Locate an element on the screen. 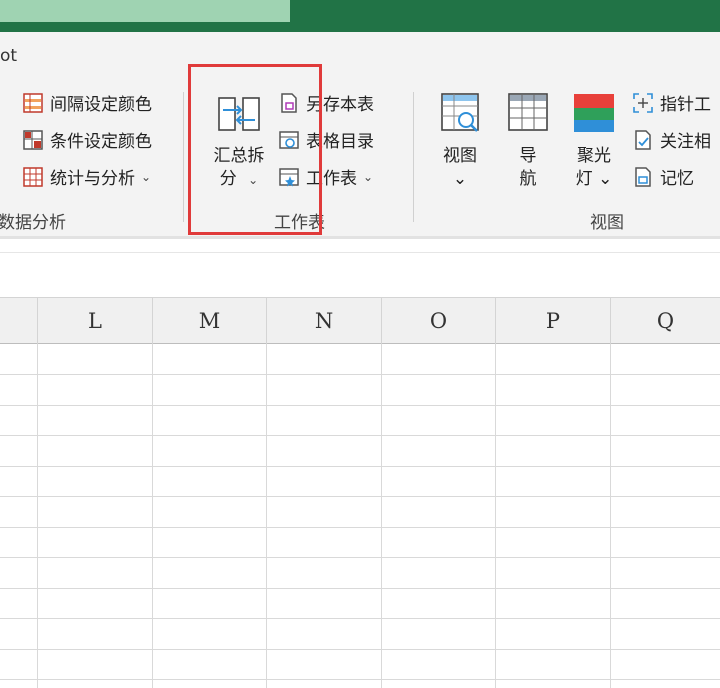 The image size is (720, 688). focus-related-label: 关注相 is located at coordinates (685, 142).